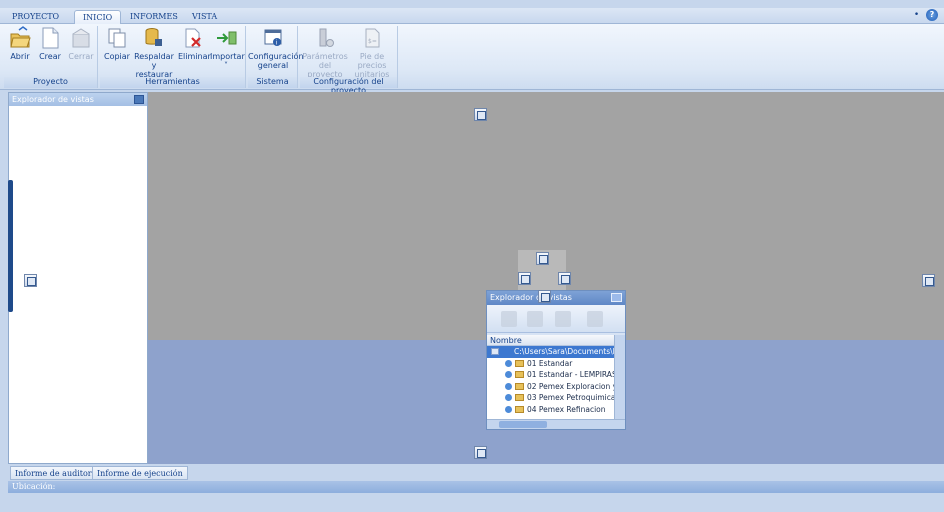  Describe the element at coordinates (81, 38) in the screenshot. I see `close-project-icon` at that location.